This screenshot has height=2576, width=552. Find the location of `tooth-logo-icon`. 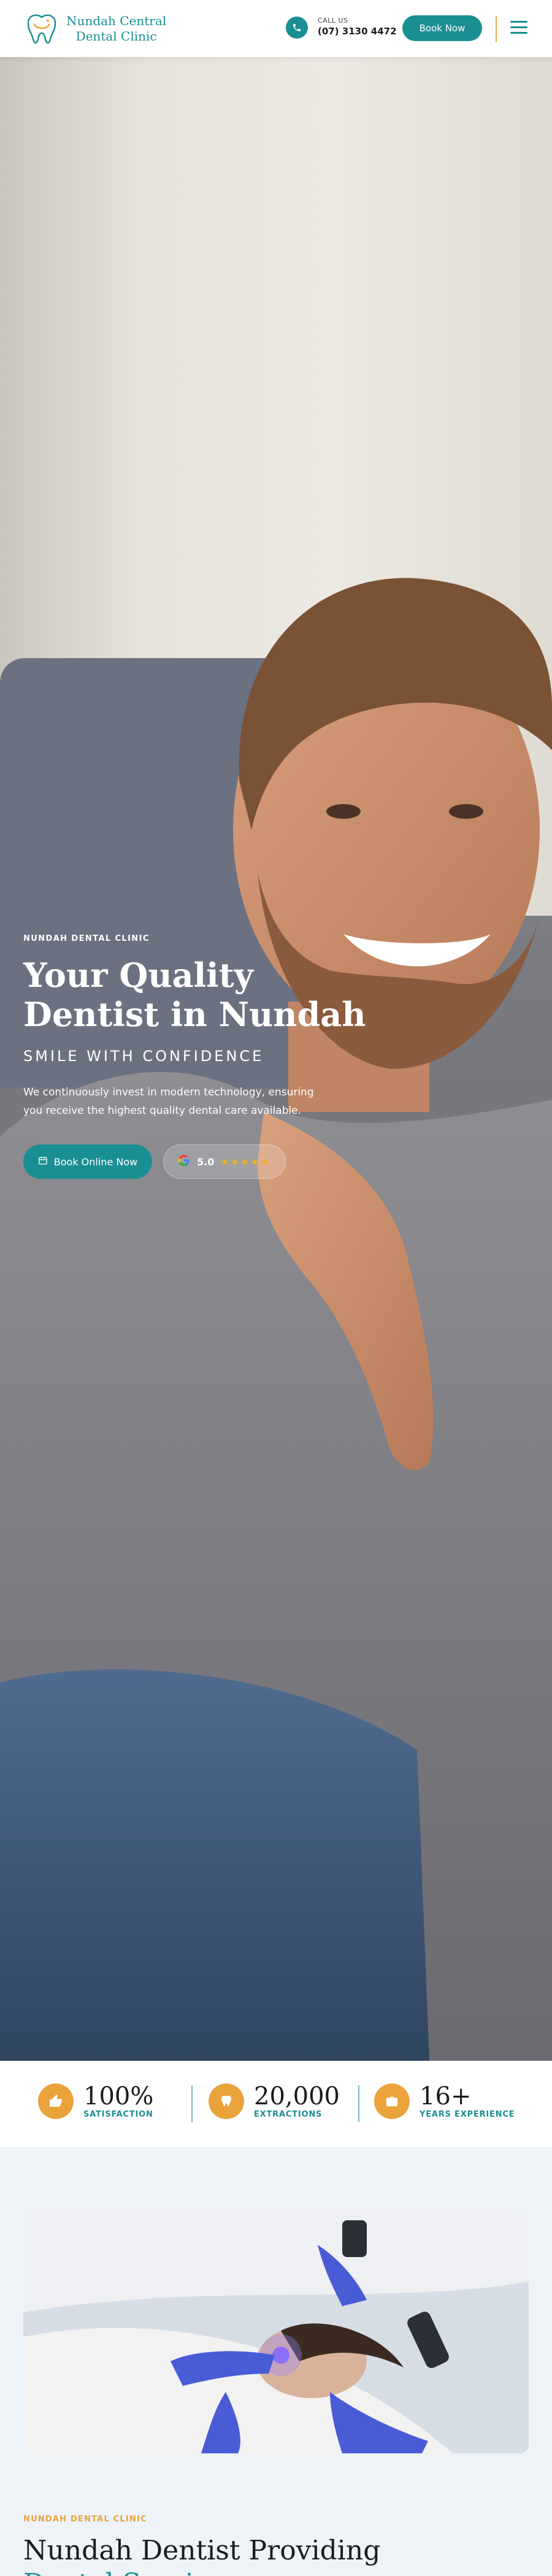

tooth-logo-icon is located at coordinates (41, 29).